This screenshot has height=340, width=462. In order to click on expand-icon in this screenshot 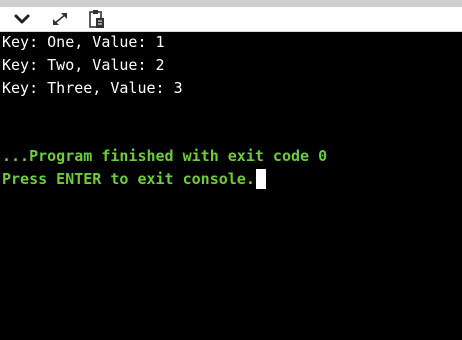, I will do `click(60, 19)`.